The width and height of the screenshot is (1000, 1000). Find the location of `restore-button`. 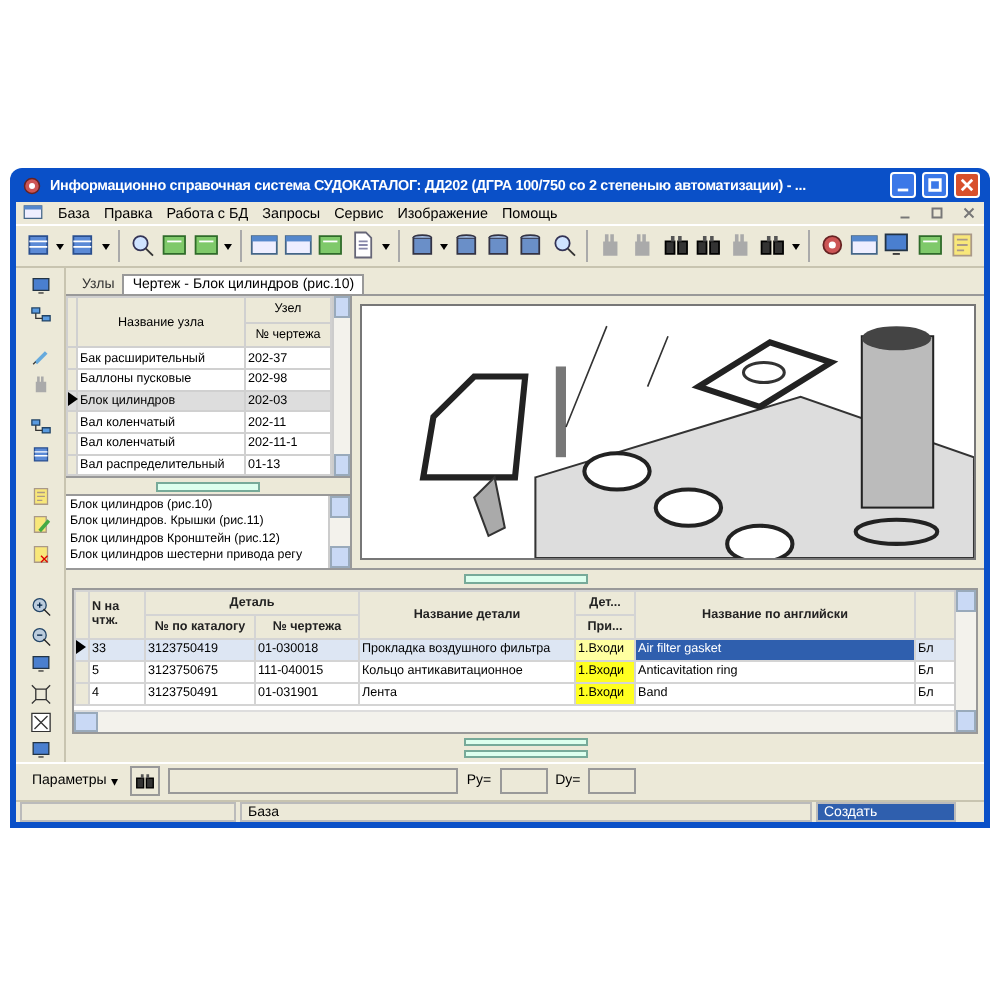

restore-button is located at coordinates (937, 212).